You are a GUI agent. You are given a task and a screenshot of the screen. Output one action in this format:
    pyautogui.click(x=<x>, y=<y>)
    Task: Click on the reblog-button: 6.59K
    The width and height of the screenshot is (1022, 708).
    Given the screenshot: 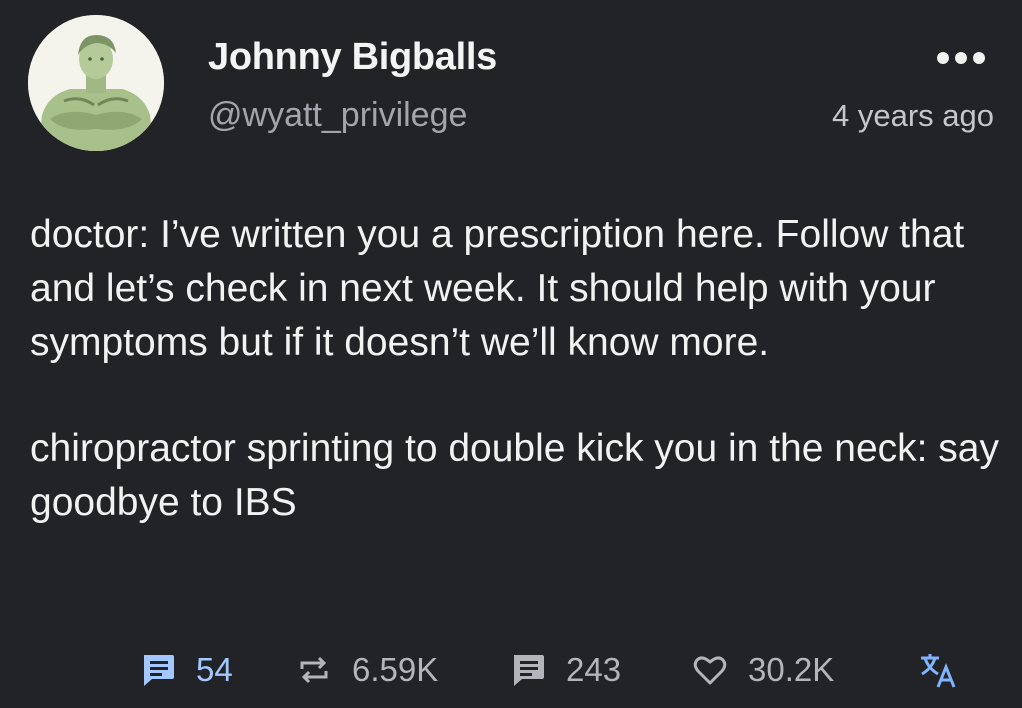 What is the action you would take?
    pyautogui.click(x=367, y=670)
    